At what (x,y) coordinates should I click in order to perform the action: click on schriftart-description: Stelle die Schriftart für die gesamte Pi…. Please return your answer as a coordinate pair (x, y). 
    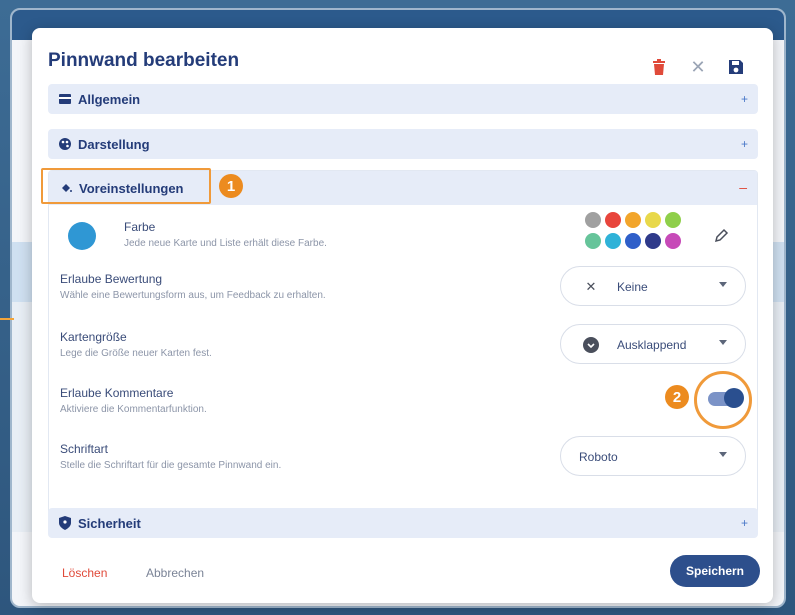
    Looking at the image, I should click on (171, 465).